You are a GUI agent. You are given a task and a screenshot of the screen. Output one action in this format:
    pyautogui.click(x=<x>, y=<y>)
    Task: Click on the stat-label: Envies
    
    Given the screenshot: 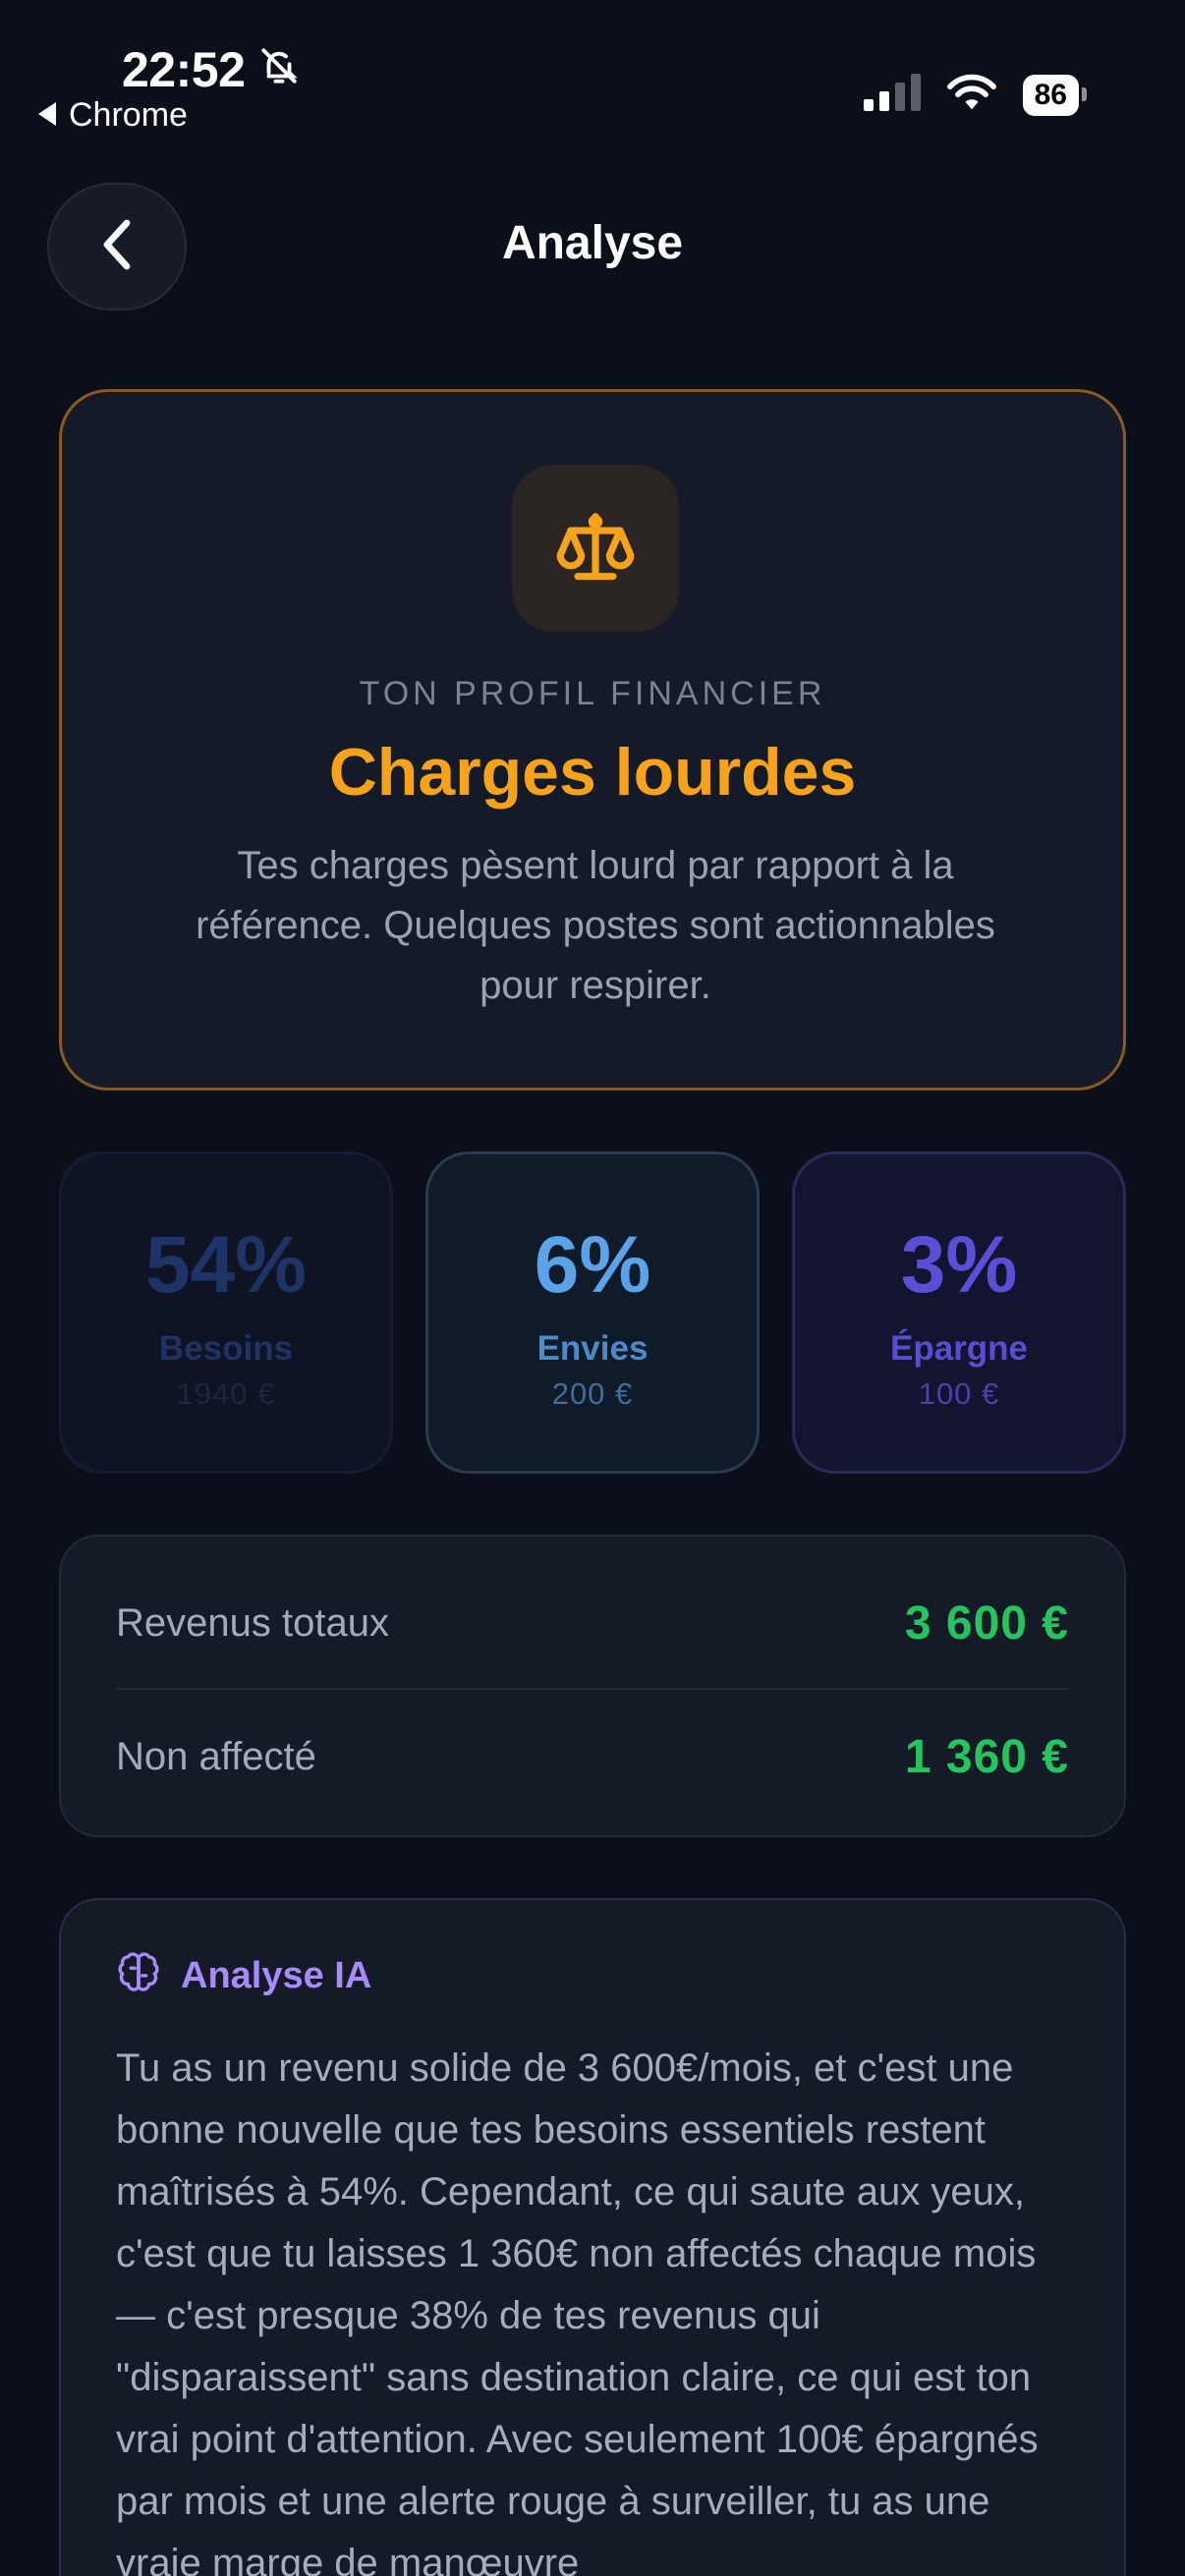 What is the action you would take?
    pyautogui.click(x=592, y=1348)
    